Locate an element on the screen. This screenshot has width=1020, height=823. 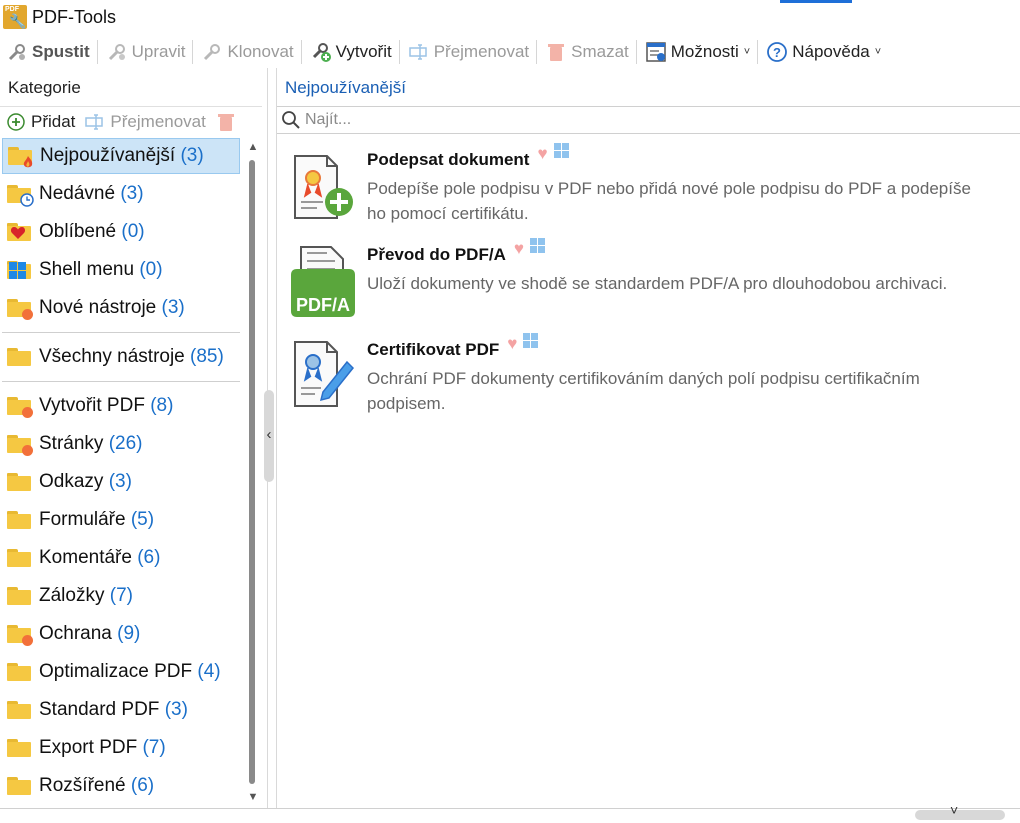
category-recent: Nedávné (3) is located at coordinates (121, 194).